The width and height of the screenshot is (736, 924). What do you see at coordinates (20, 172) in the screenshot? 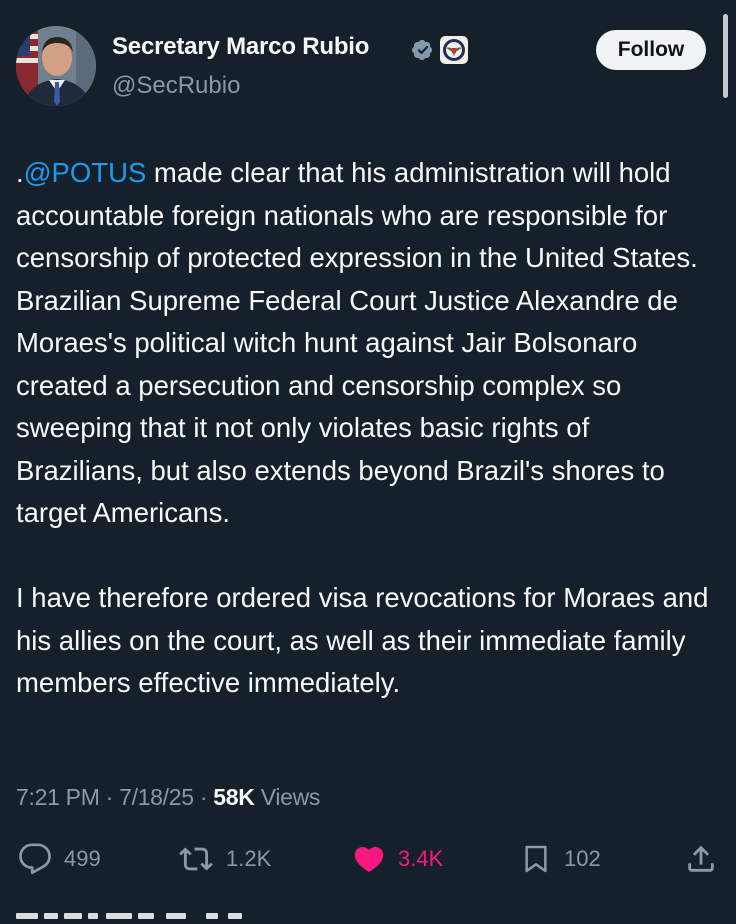
I see `mention-prefix: .` at bounding box center [20, 172].